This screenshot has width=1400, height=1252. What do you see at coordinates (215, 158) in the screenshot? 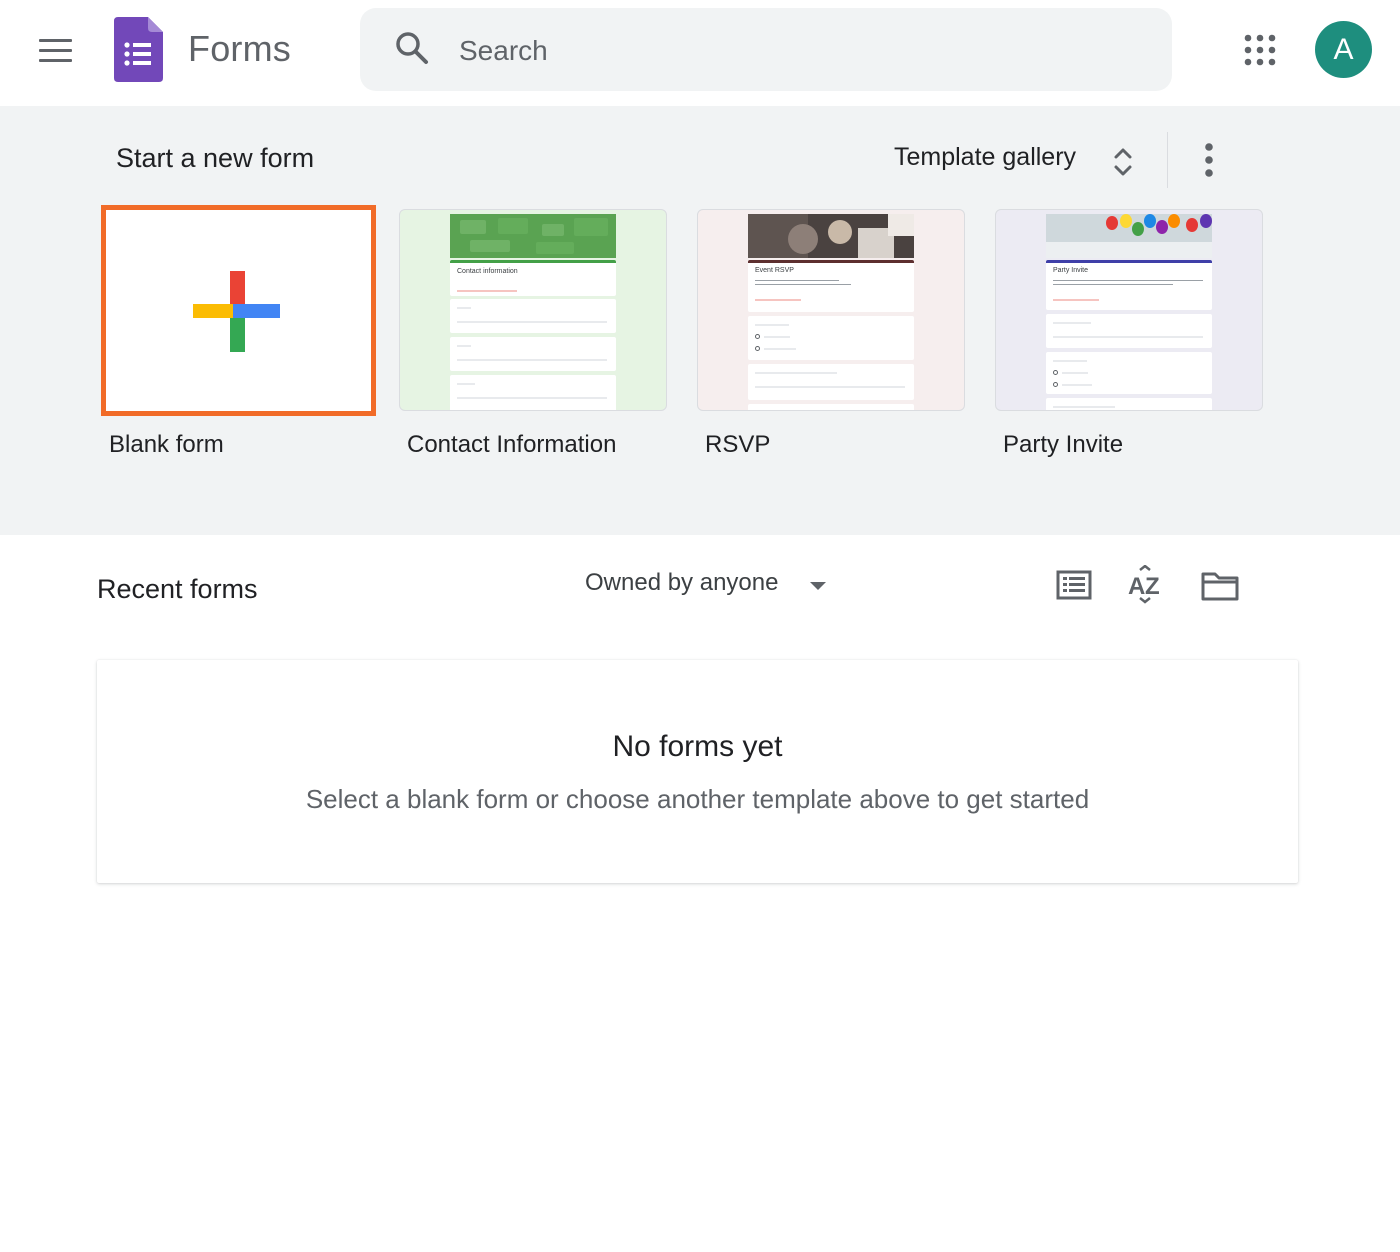
I see `section-title-new-form: Start a new form` at bounding box center [215, 158].